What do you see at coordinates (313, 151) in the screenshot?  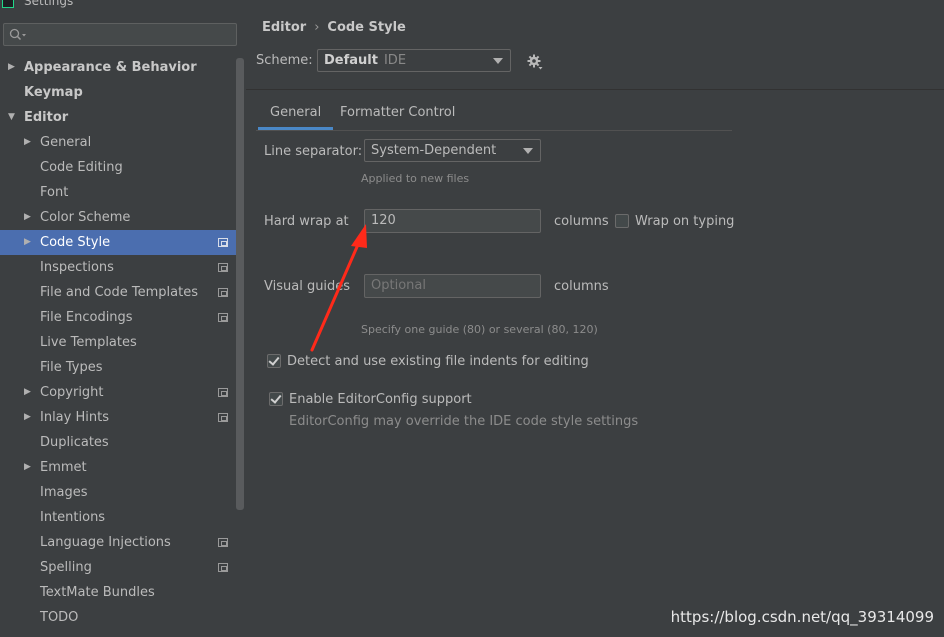 I see `line-separator-label: Line separator:` at bounding box center [313, 151].